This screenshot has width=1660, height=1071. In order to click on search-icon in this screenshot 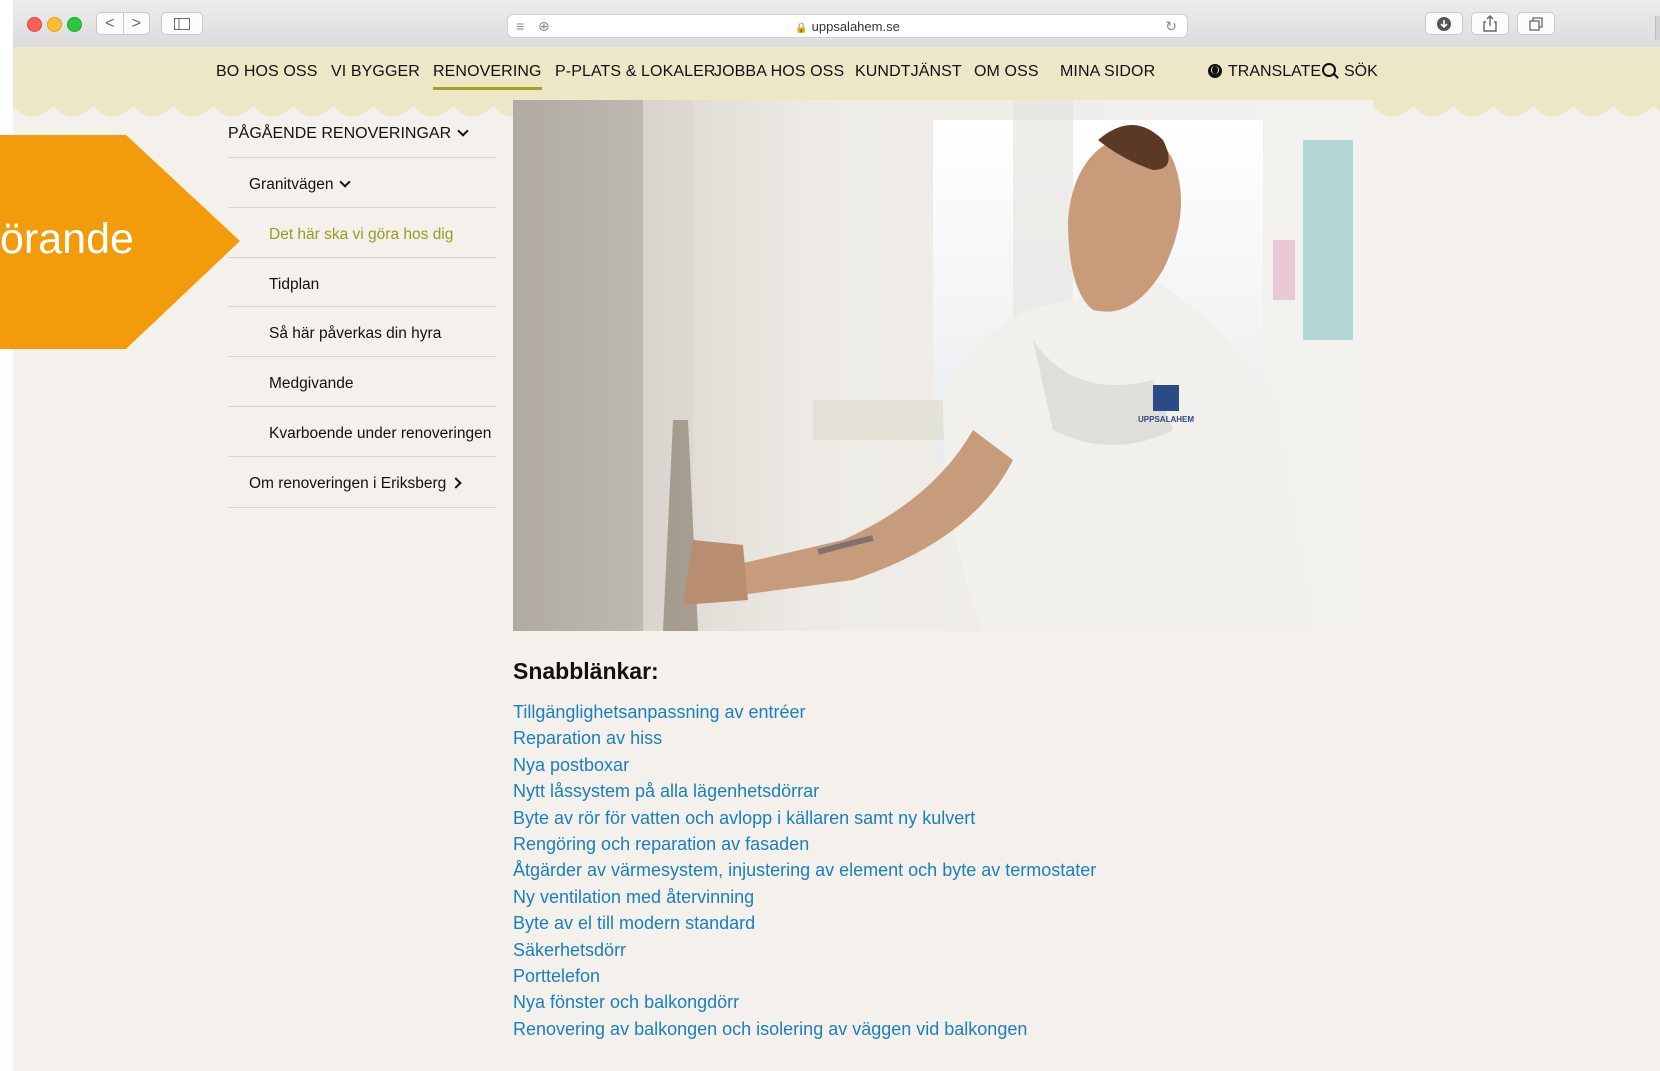, I will do `click(1329, 70)`.